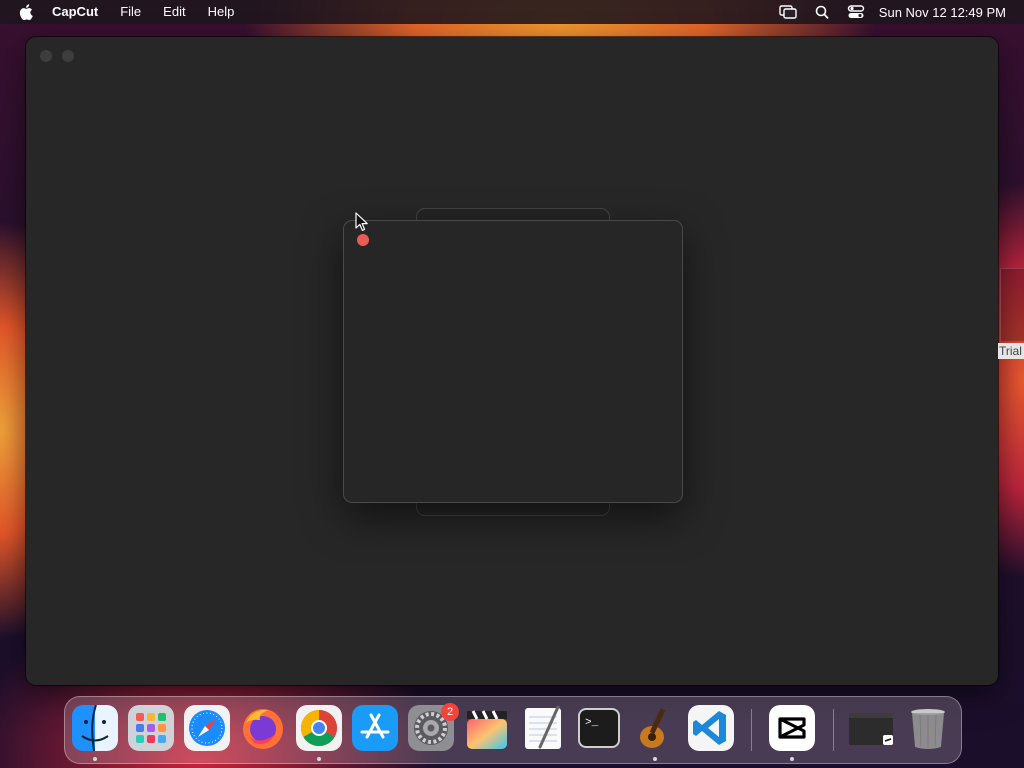 This screenshot has height=768, width=1024. What do you see at coordinates (46, 56) in the screenshot?
I see `window-close-button` at bounding box center [46, 56].